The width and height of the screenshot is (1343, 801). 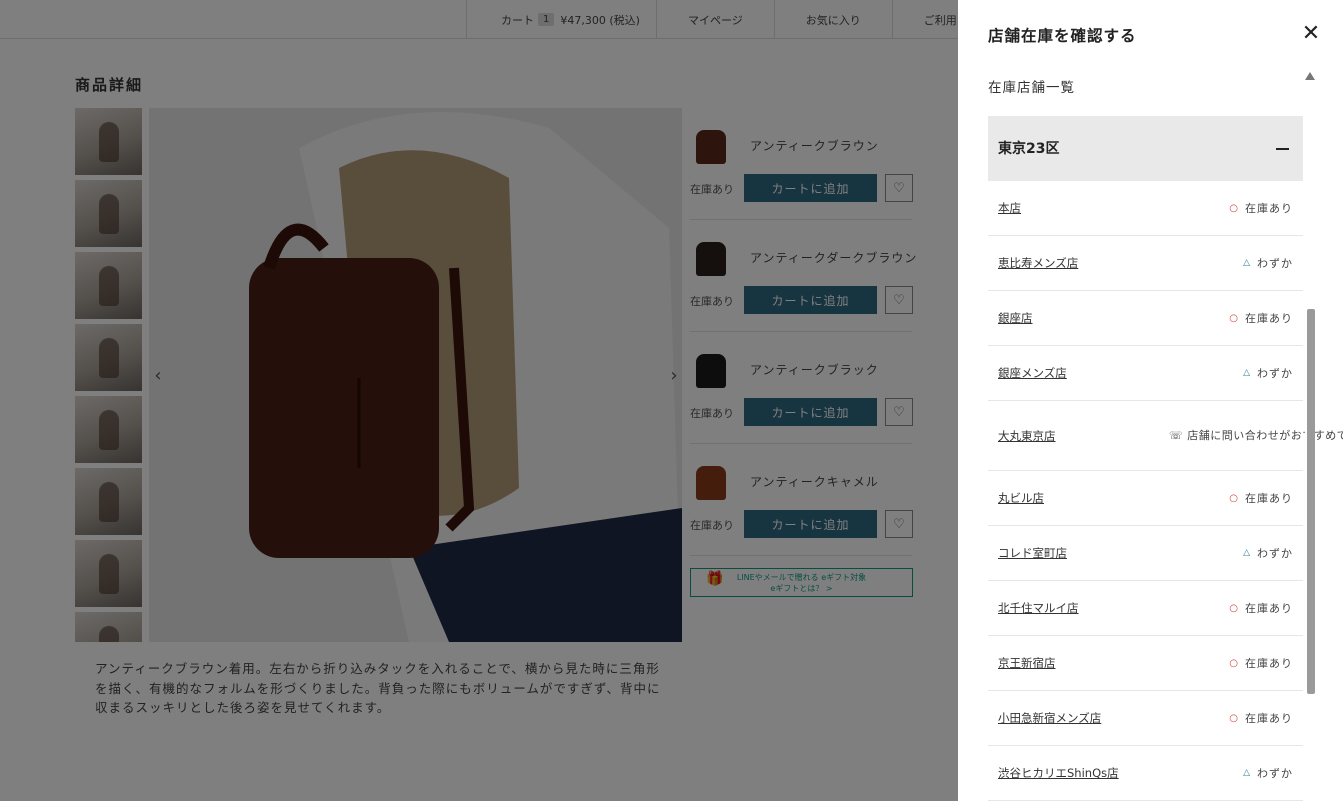 What do you see at coordinates (1027, 436) in the screenshot?
I see `store-name-link: 大丸東京店` at bounding box center [1027, 436].